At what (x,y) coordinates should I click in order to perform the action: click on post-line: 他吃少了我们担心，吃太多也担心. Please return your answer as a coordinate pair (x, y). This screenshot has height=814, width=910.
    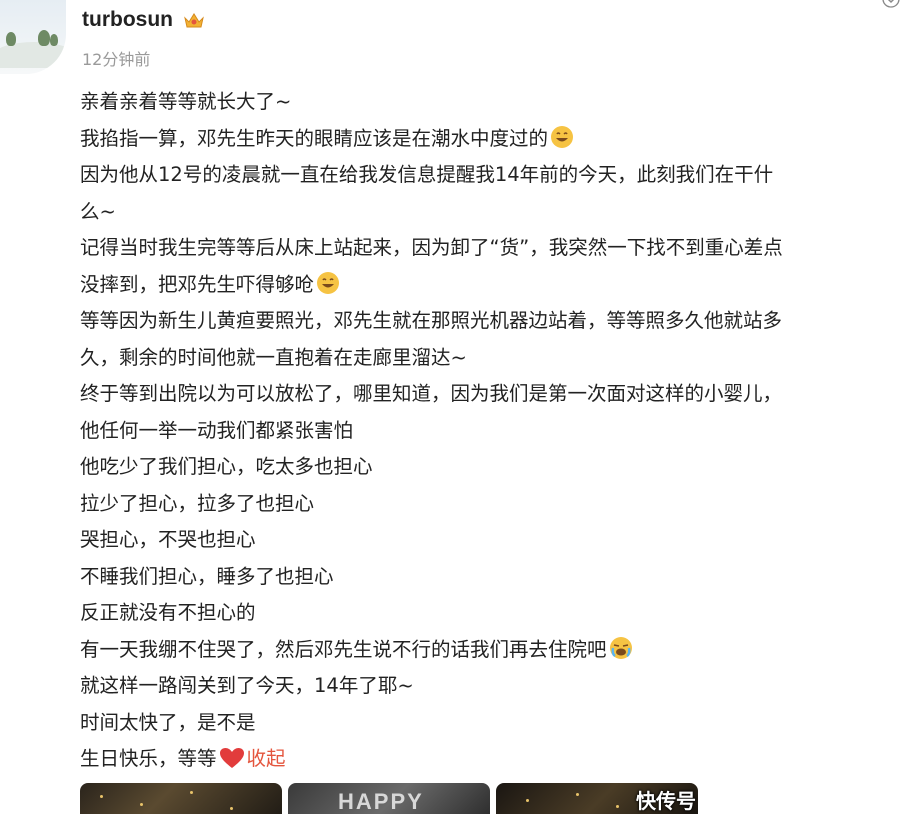
    Looking at the image, I should click on (226, 466).